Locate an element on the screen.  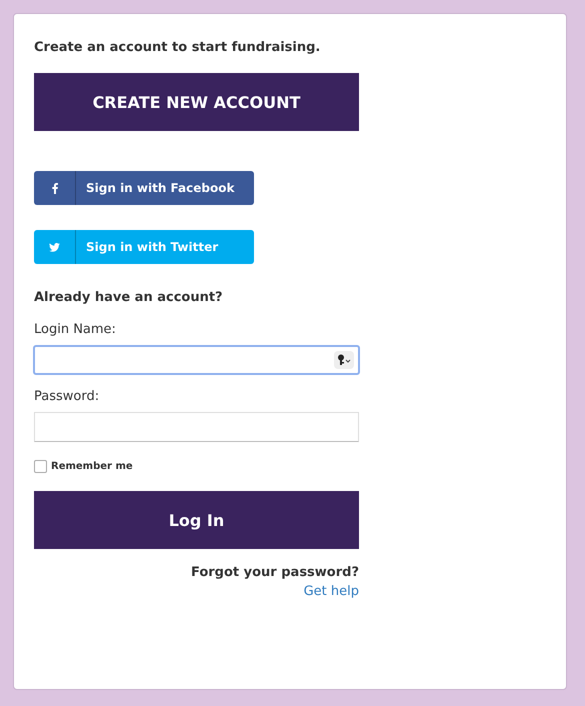
facebook-sign-in-button: Sign in with Facebook is located at coordinates (144, 188).